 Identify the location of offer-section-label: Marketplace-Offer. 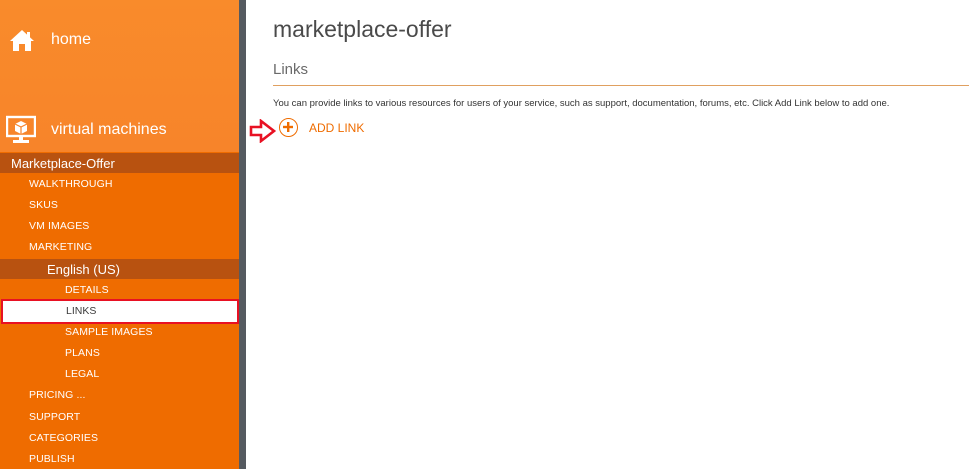
(63, 163).